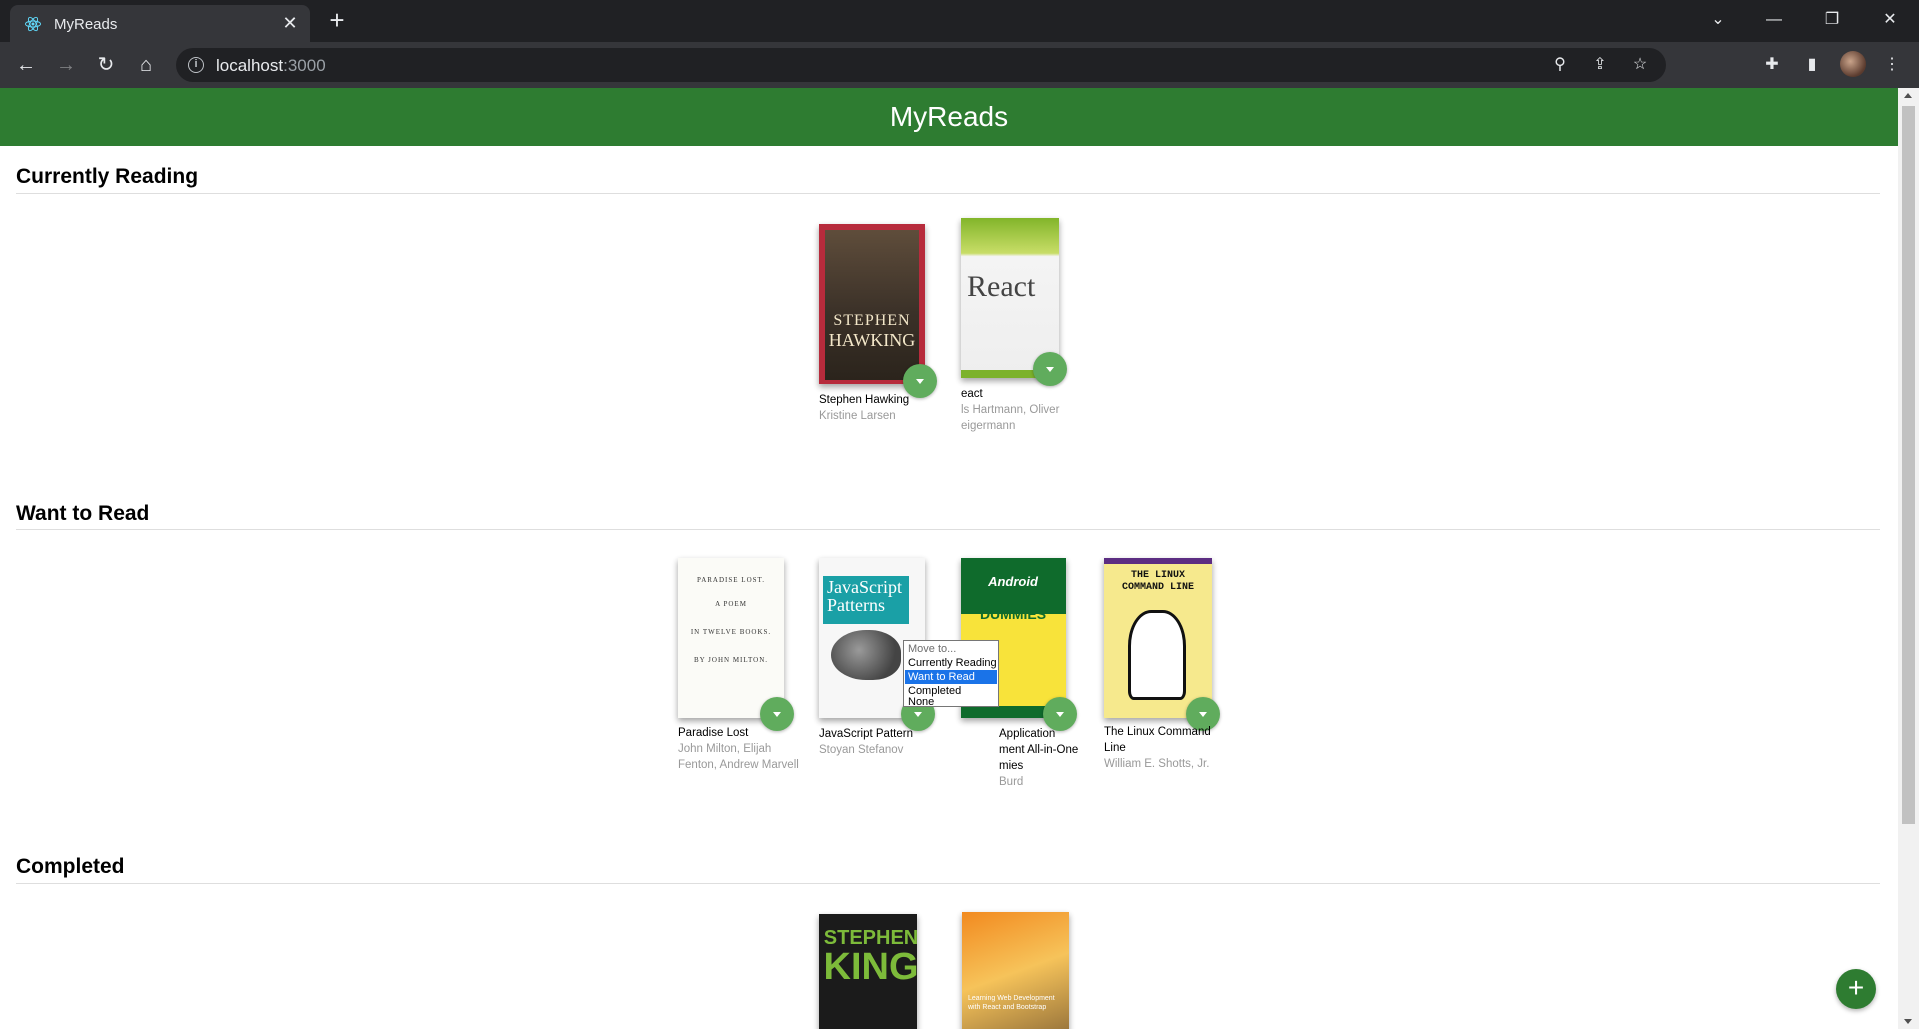  What do you see at coordinates (725, 749) in the screenshot?
I see `book-authors: John Milton, Elijah` at bounding box center [725, 749].